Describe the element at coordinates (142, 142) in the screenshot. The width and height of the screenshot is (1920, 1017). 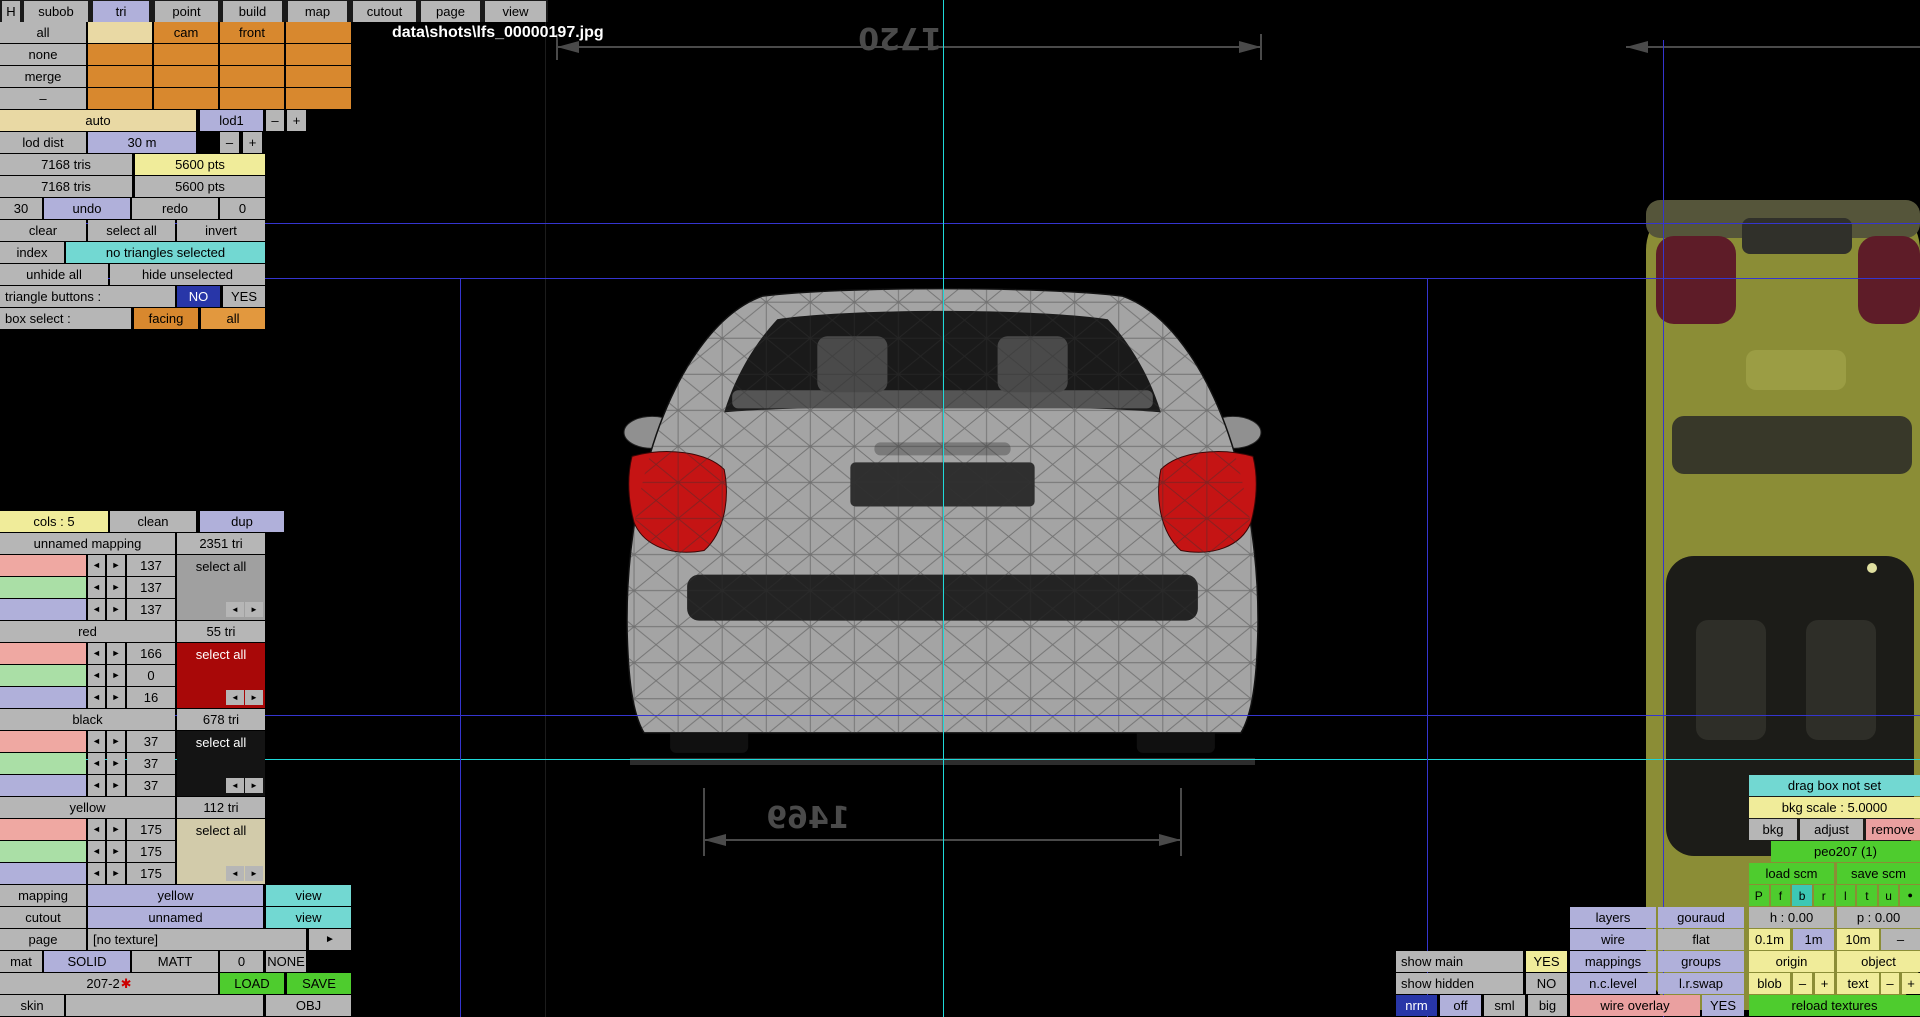
I see `lod-dist-value: 30 m` at that location.